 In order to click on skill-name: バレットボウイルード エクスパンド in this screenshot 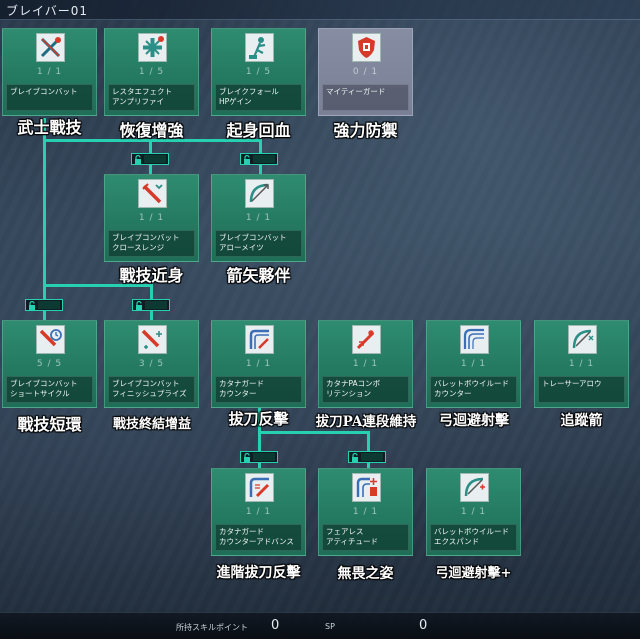, I will do `click(473, 537)`.